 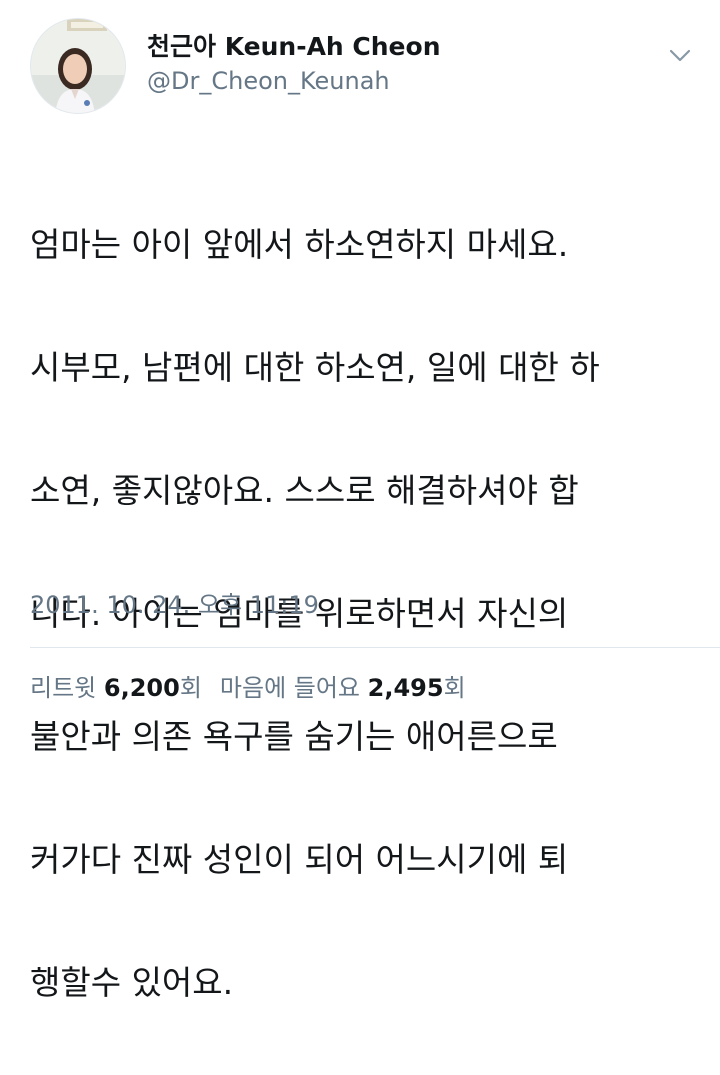 I want to click on tweet-timestamp: 2011. 10. 24. 오후 11:19, so click(x=174, y=605).